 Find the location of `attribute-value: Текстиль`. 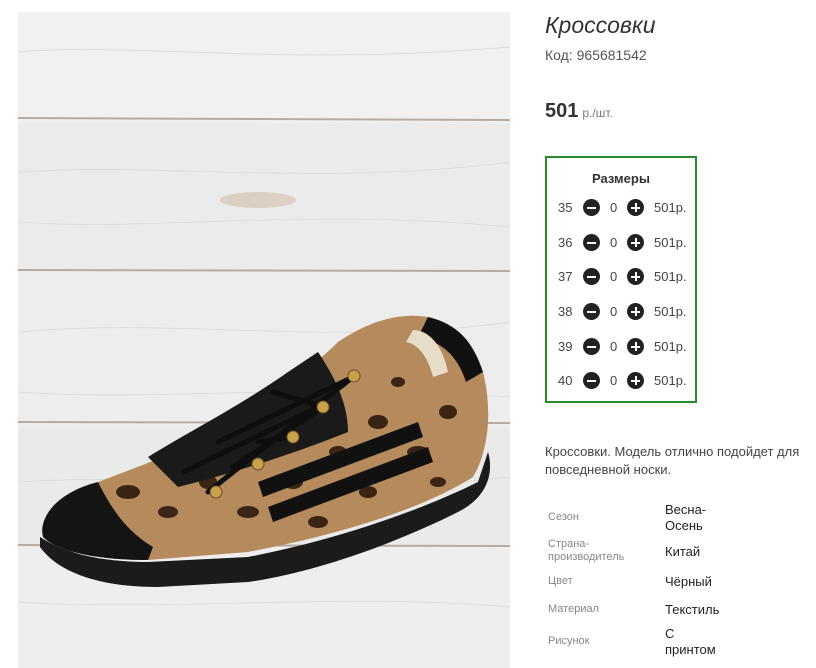

attribute-value: Текстиль is located at coordinates (692, 609).